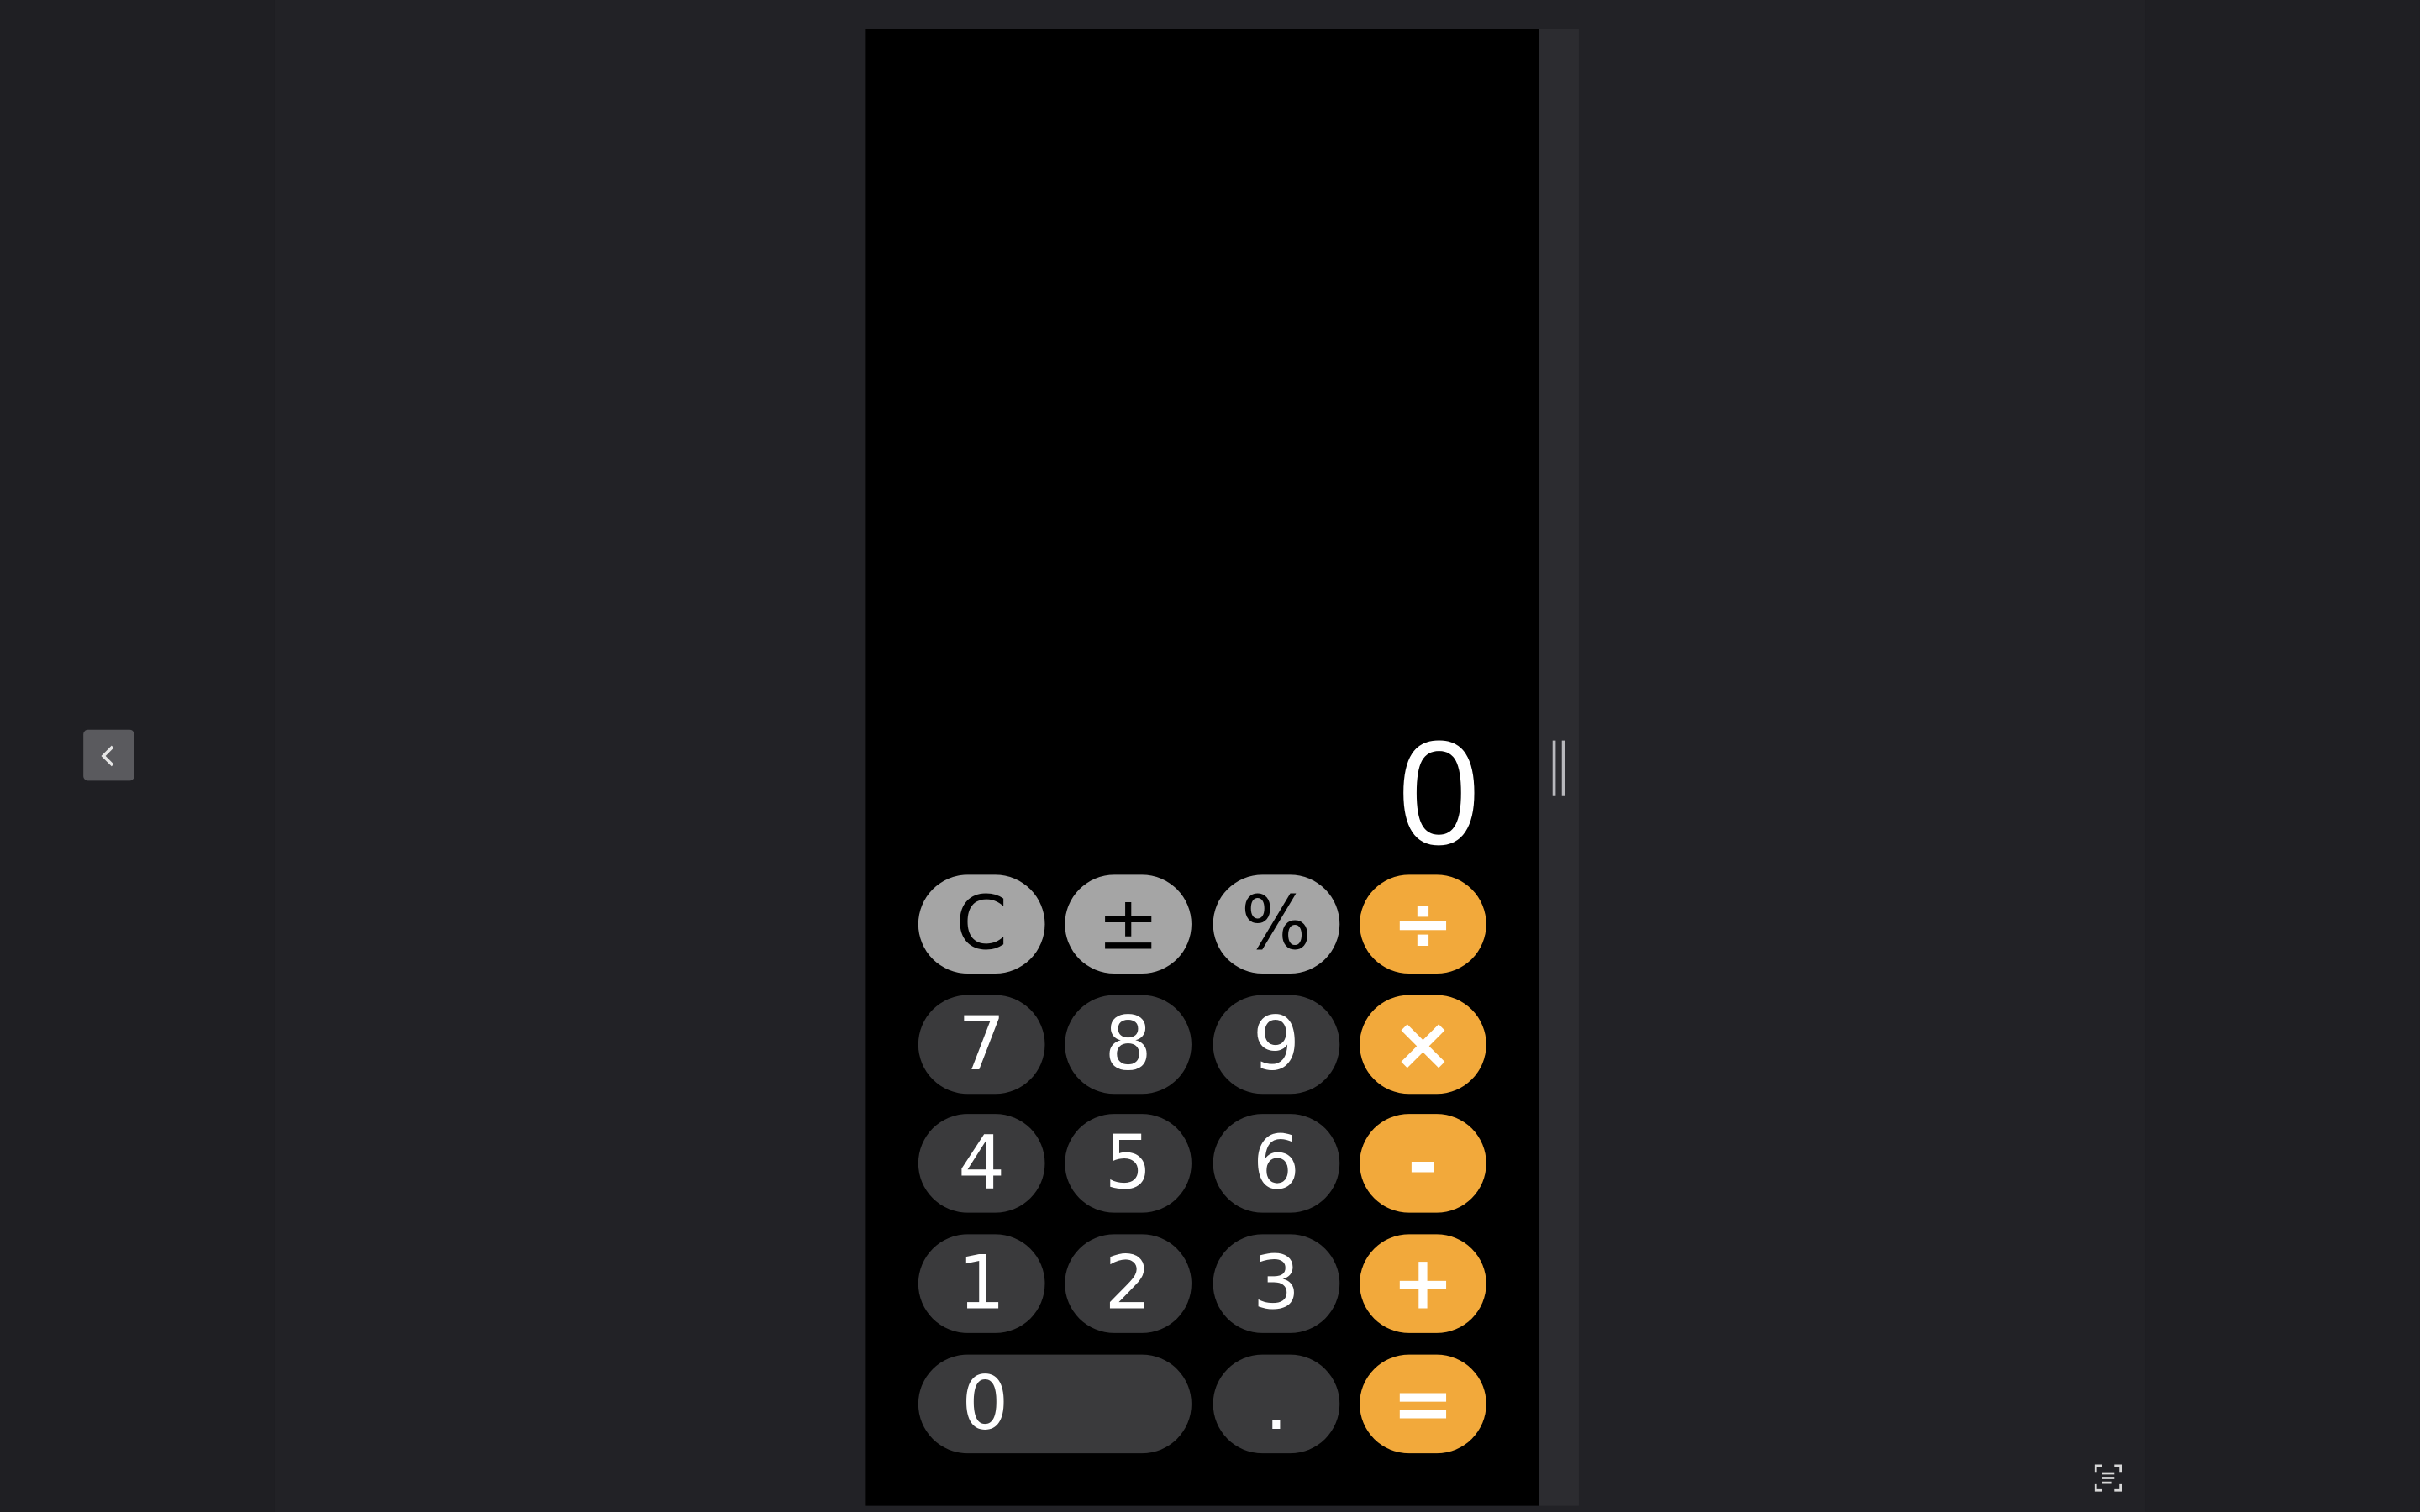 This screenshot has width=2420, height=1512. Describe the element at coordinates (1128, 1283) in the screenshot. I see `digit-2-button: 2` at that location.